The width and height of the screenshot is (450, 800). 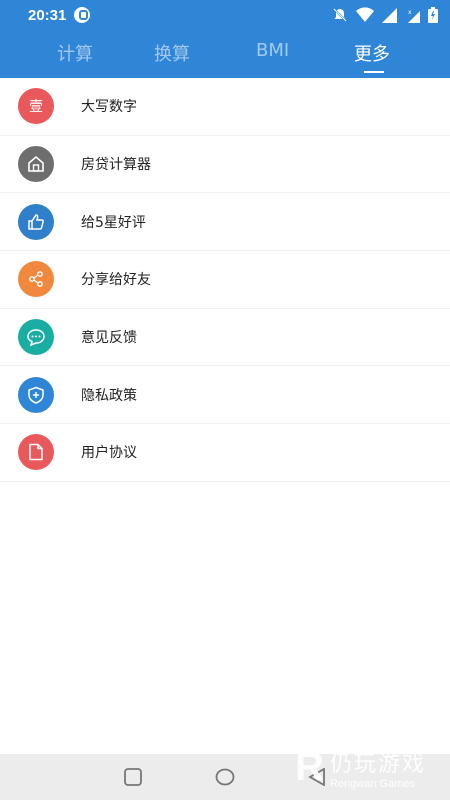 I want to click on battery-icon, so click(x=433, y=15).